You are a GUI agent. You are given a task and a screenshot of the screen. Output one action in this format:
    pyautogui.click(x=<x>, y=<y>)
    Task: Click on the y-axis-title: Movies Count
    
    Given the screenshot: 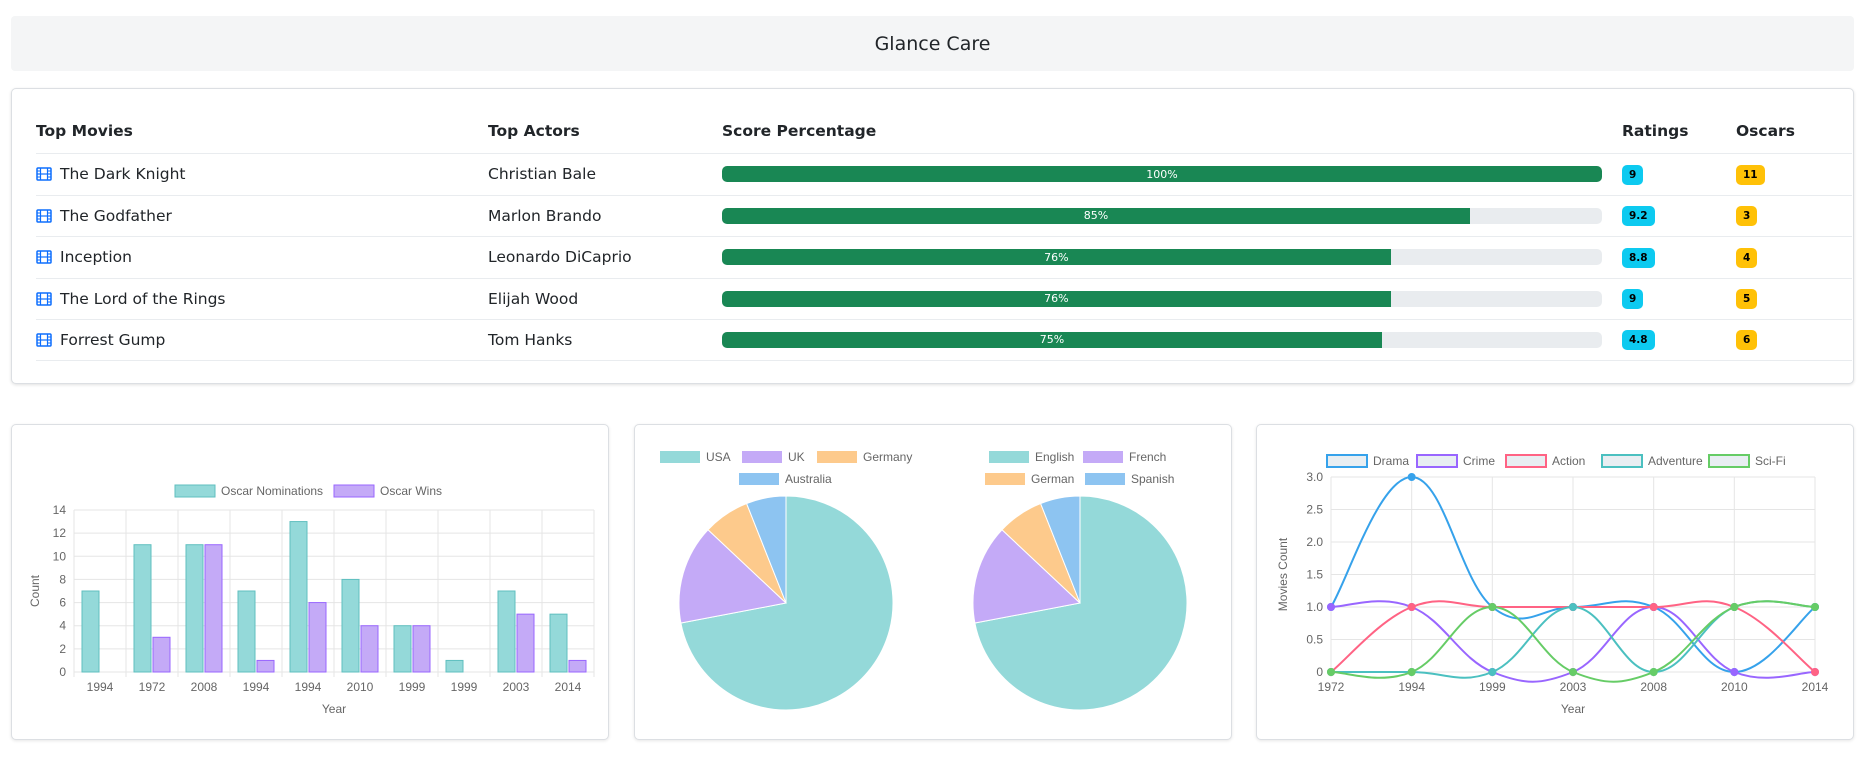 What is the action you would take?
    pyautogui.click(x=1283, y=574)
    